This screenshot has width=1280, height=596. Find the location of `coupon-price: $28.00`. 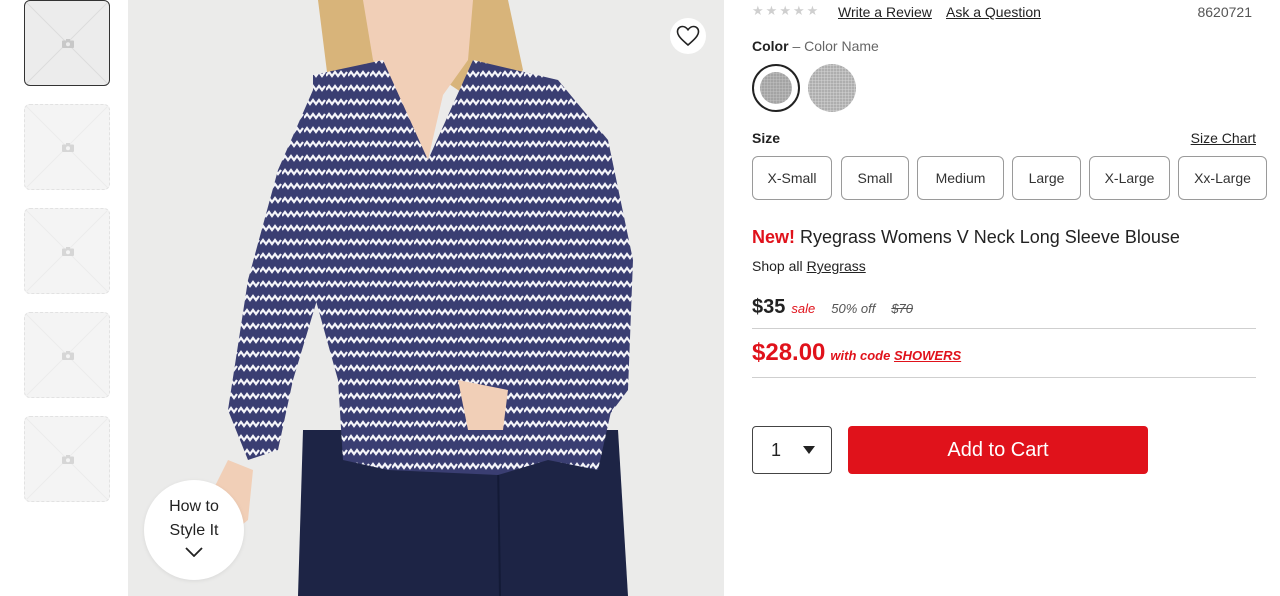

coupon-price: $28.00 is located at coordinates (789, 352).